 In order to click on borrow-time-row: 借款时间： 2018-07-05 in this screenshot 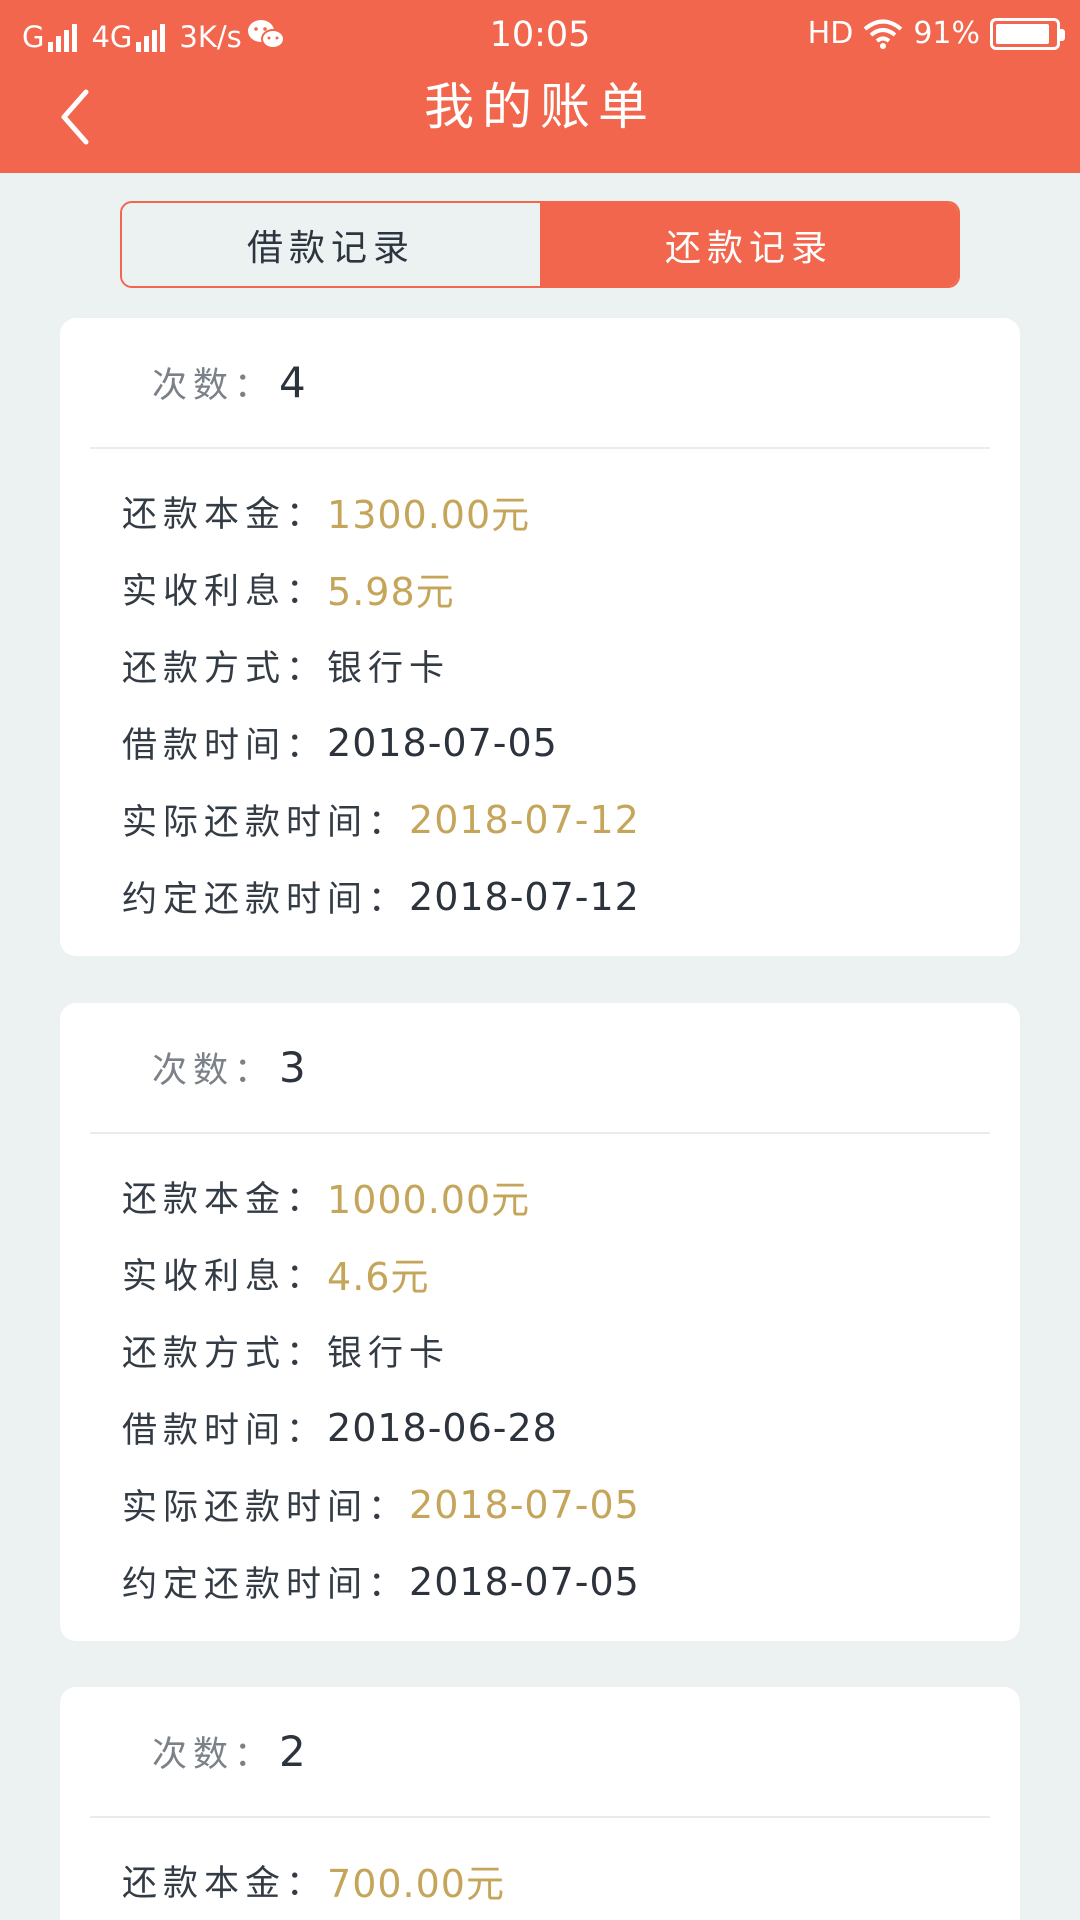, I will do `click(381, 742)`.